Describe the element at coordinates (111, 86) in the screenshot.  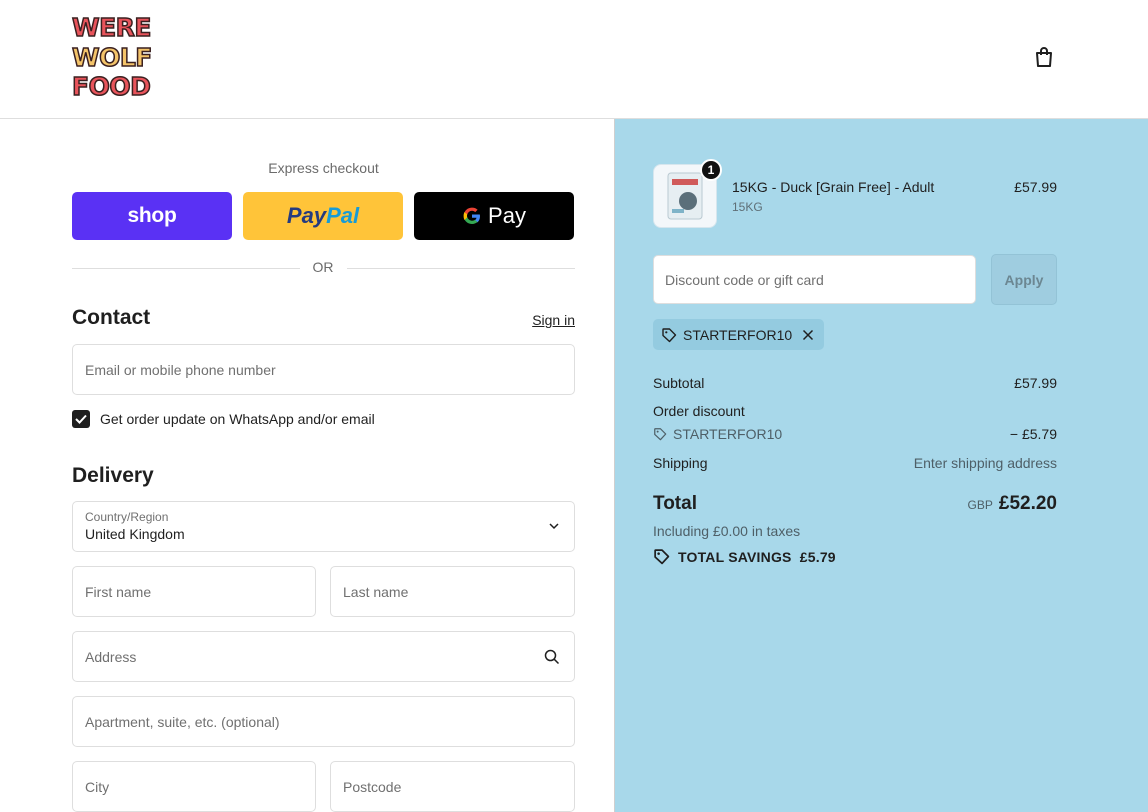
I see `logo-line-3: FOOD` at that location.